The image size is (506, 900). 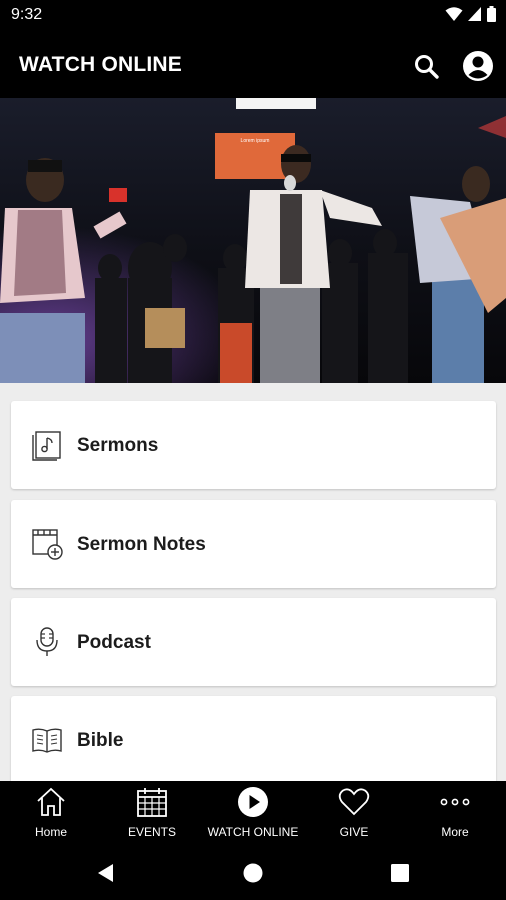 I want to click on menu-item-label: Sermon Notes, so click(x=141, y=544).